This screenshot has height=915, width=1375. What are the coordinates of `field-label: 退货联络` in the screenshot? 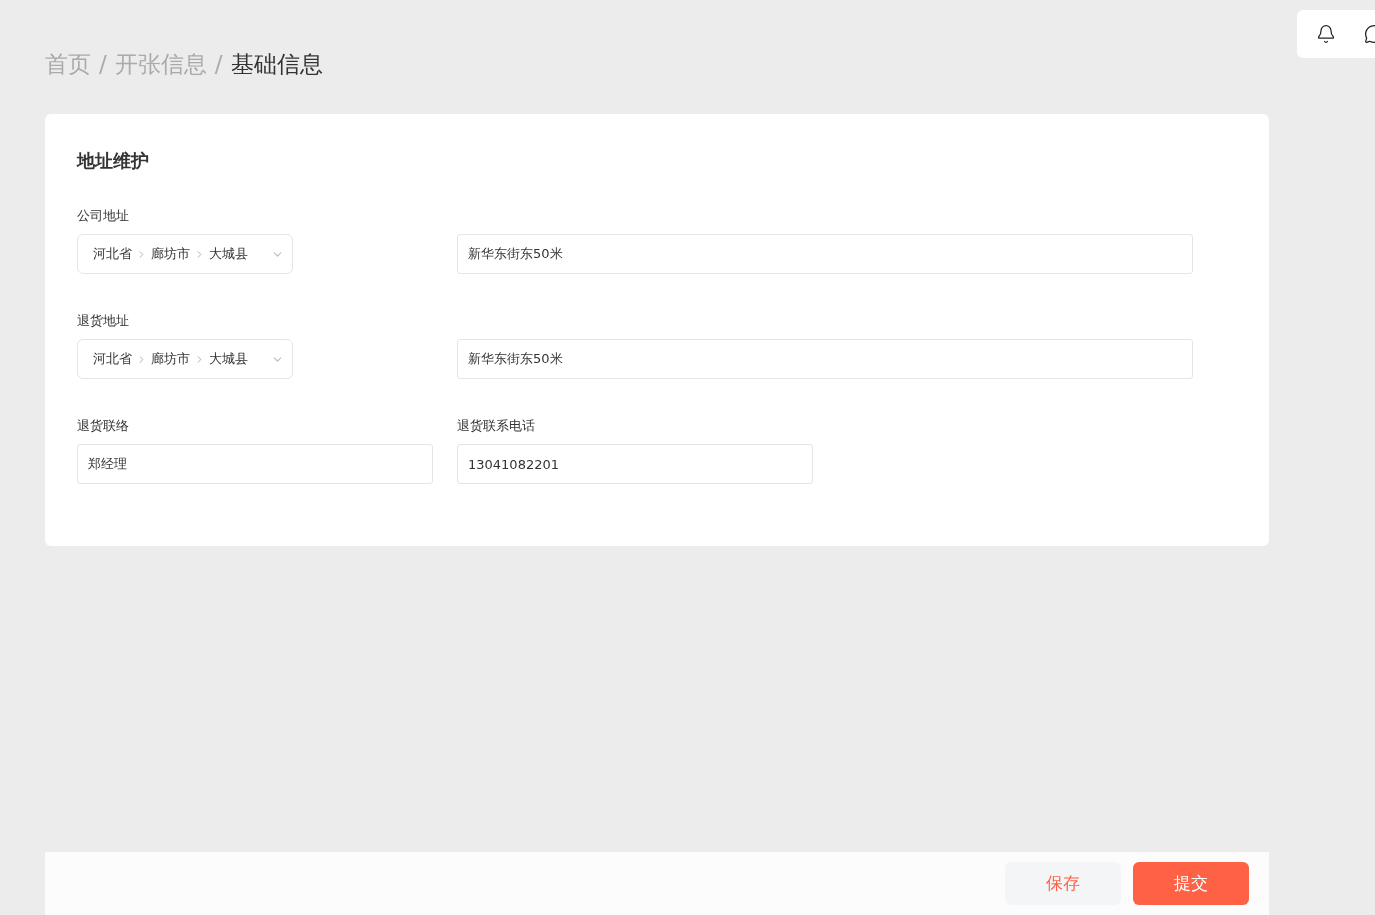 It's located at (103, 426).